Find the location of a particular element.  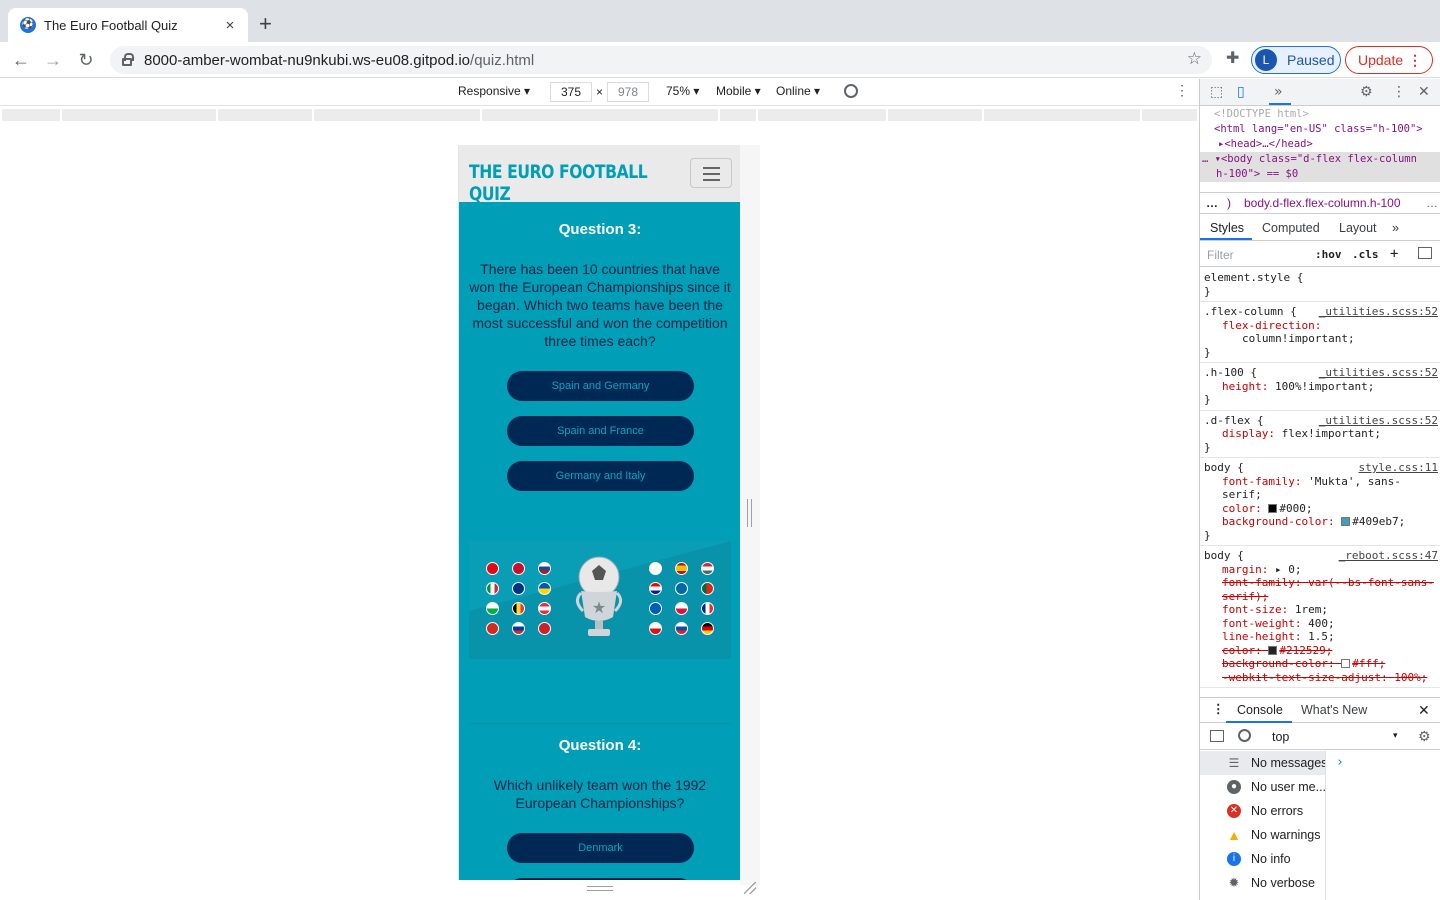

lock-icon is located at coordinates (128, 59).